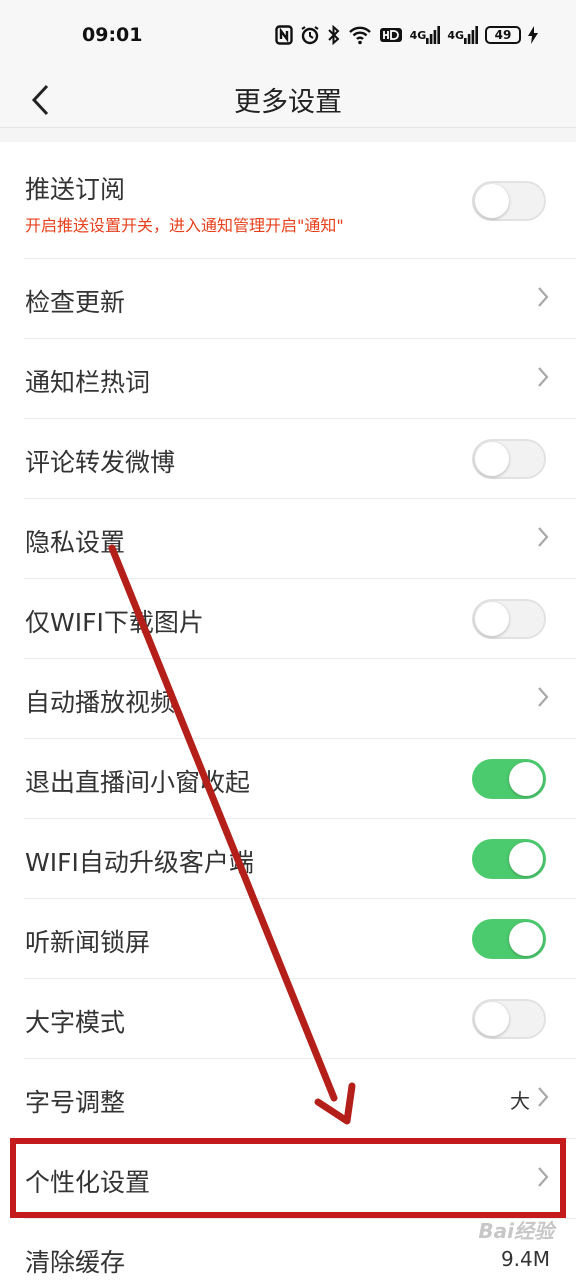 The height and width of the screenshot is (1280, 576). What do you see at coordinates (75, 1022) in the screenshot?
I see `settings-row-label: 大字模式` at bounding box center [75, 1022].